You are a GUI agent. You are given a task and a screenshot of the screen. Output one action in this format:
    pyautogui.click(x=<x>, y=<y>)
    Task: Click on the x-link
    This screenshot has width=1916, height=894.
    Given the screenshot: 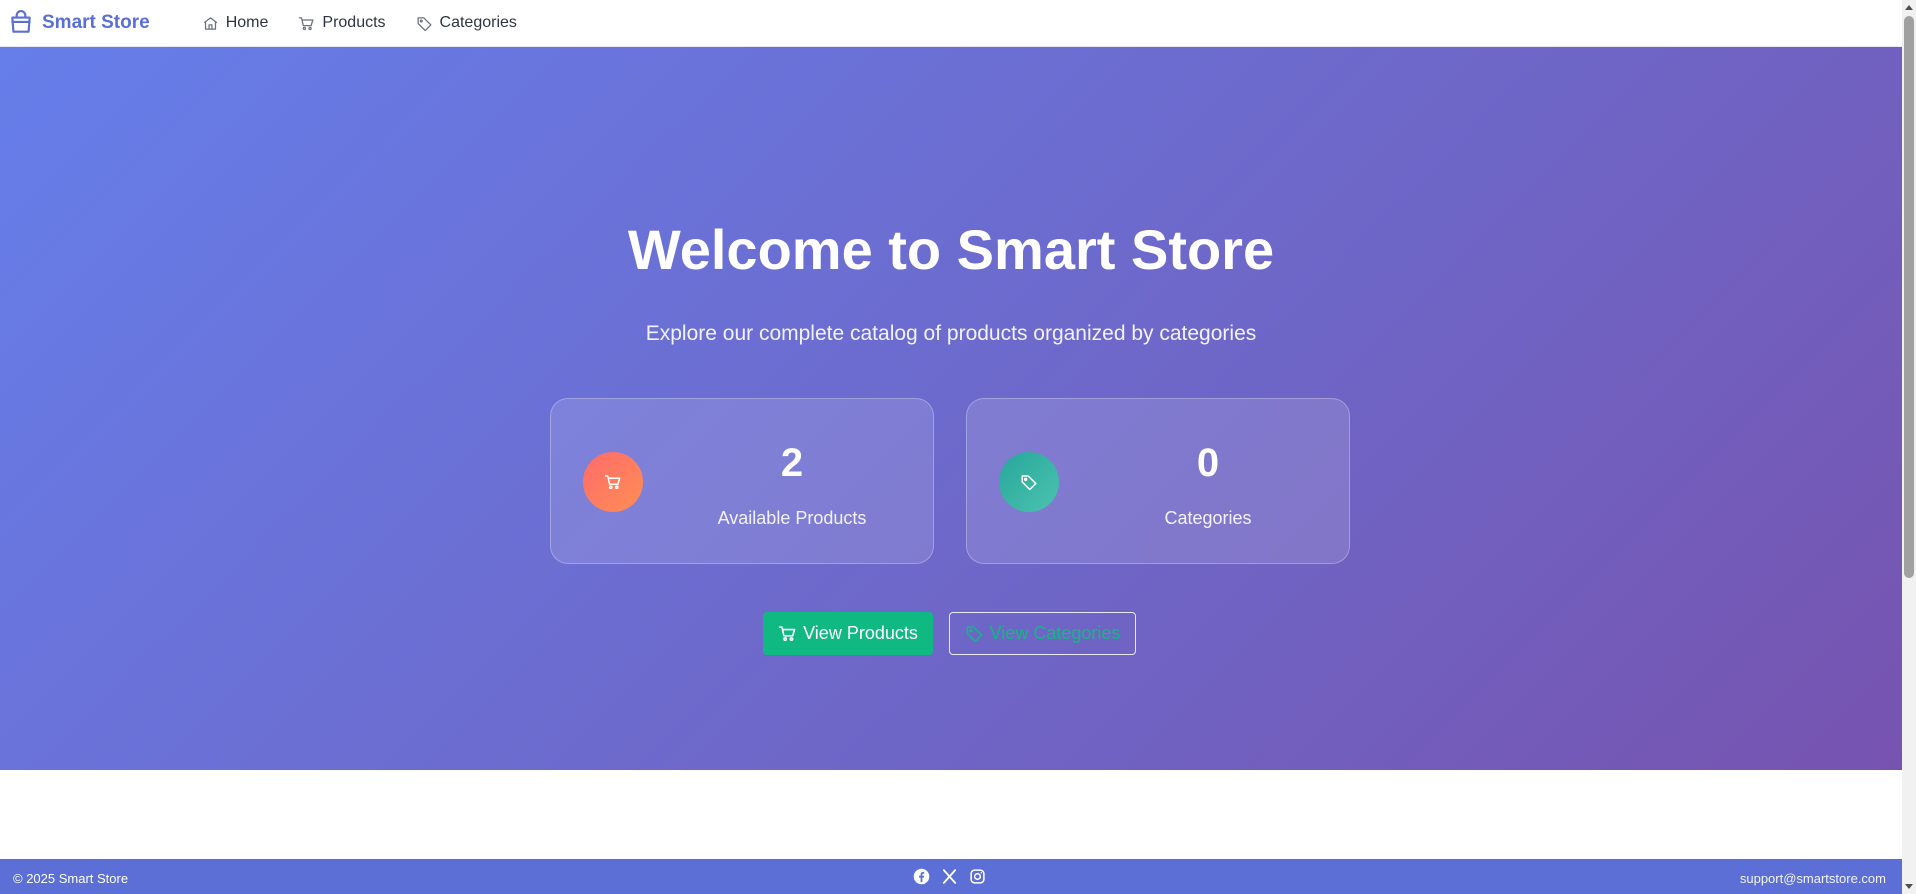 What is the action you would take?
    pyautogui.click(x=949, y=876)
    